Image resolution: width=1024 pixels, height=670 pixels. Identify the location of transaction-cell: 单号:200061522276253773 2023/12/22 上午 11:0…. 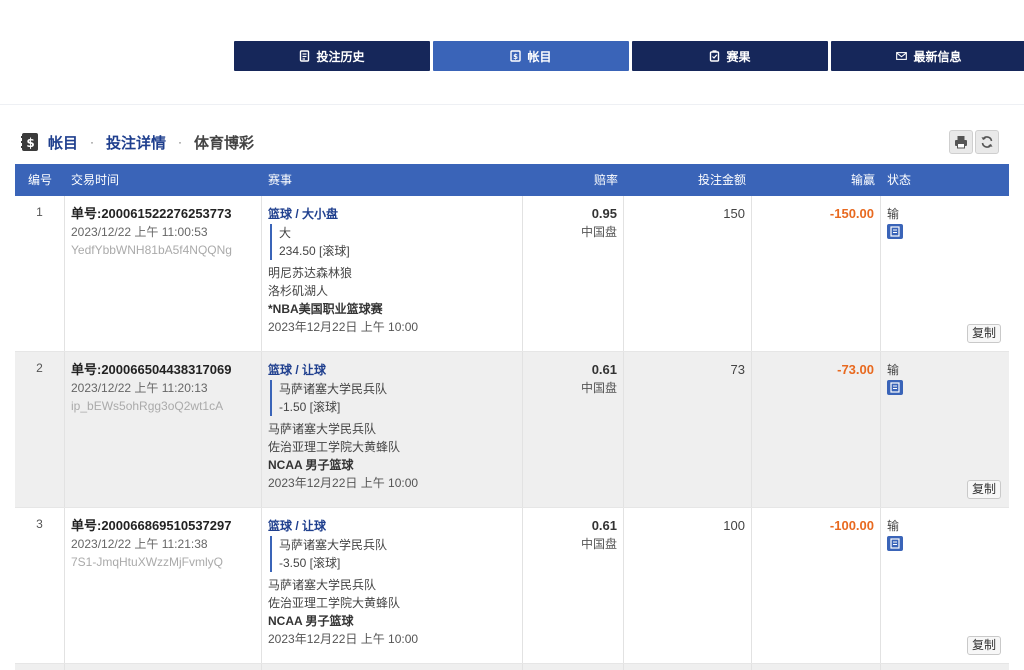
(163, 273).